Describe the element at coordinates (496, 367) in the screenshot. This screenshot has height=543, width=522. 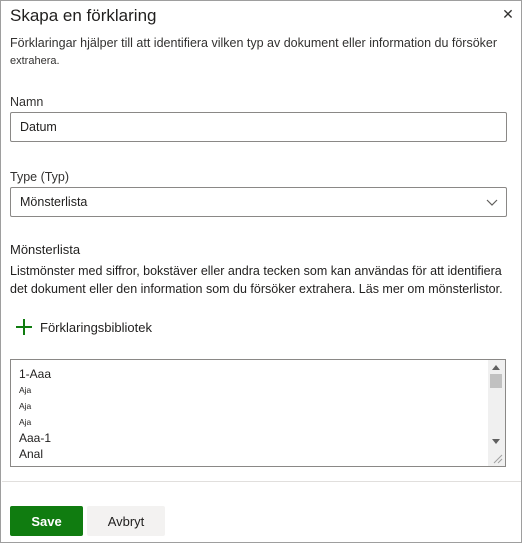
I see `scroll-up-icon` at that location.